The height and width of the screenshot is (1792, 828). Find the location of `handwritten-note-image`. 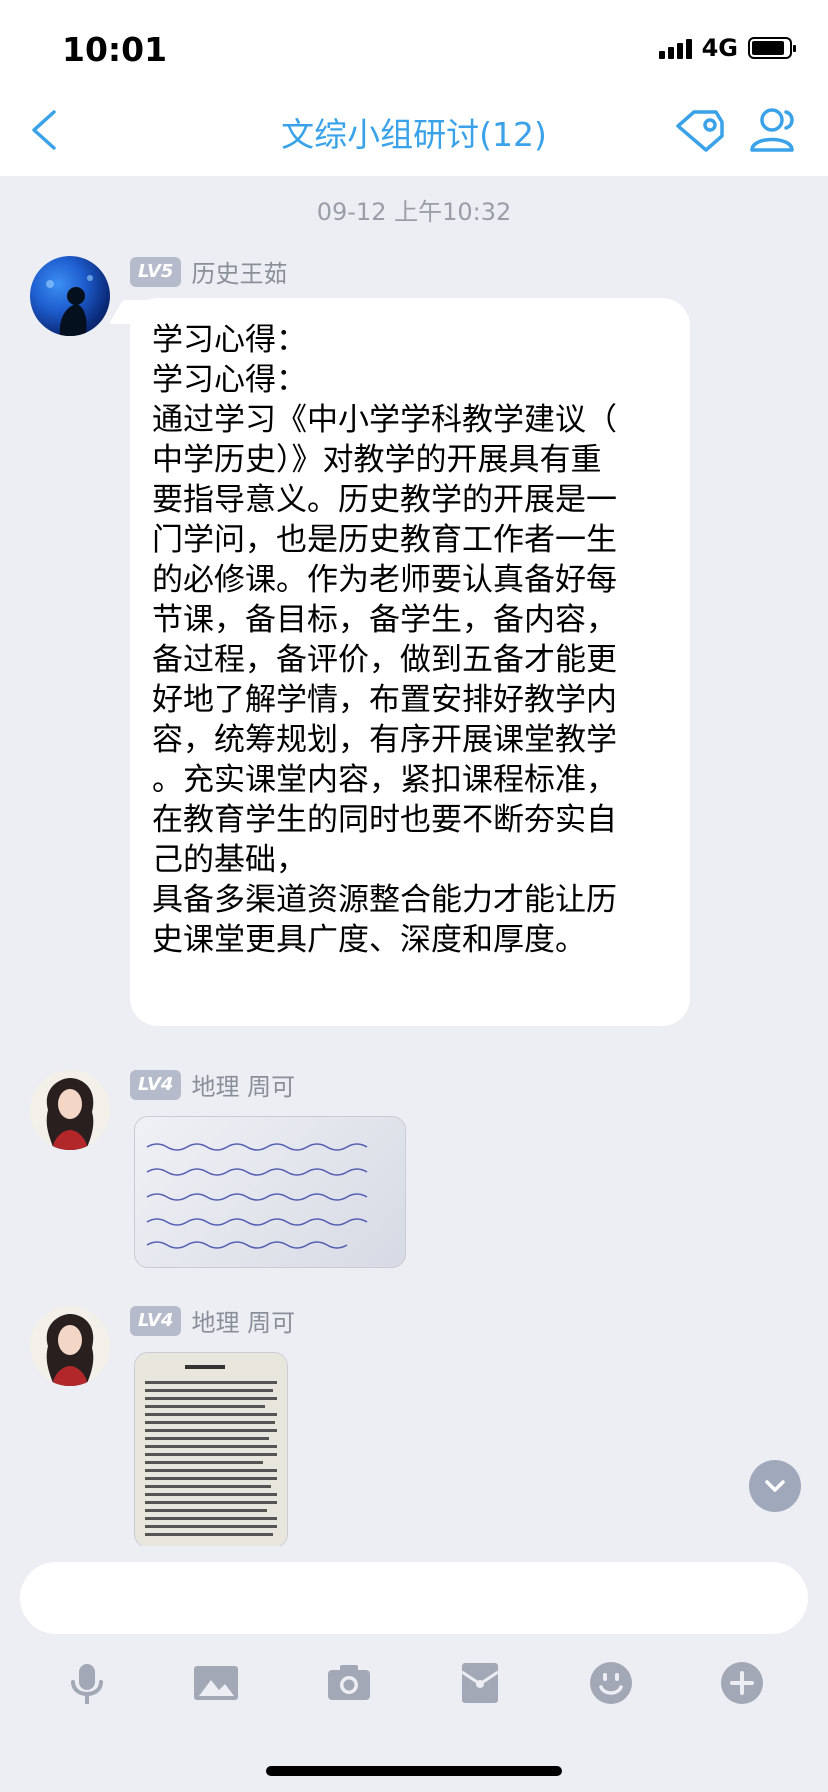

handwritten-note-image is located at coordinates (257, 1196).